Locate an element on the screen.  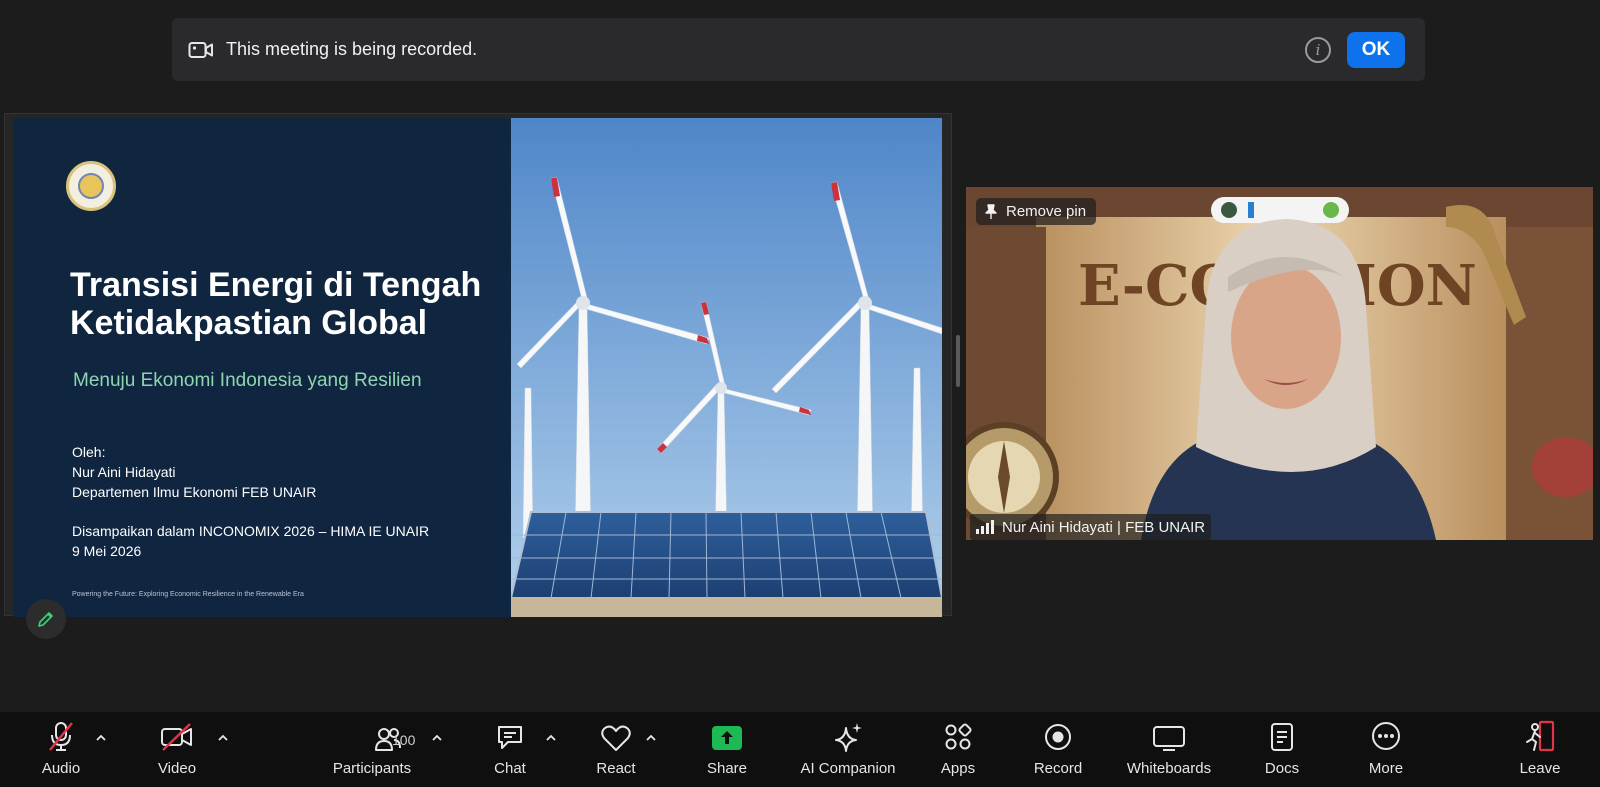
ai-sparkle-icon is located at coordinates (848, 737).